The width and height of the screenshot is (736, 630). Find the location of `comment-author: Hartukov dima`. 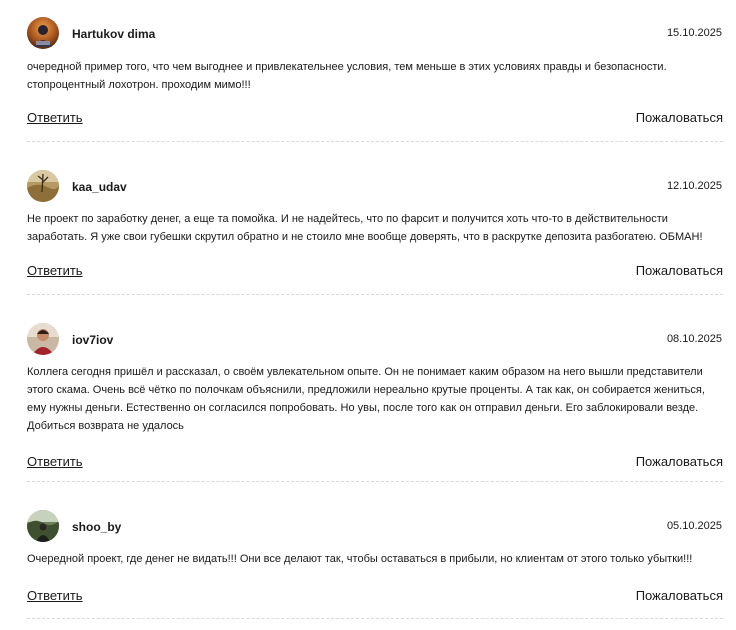

comment-author: Hartukov dima is located at coordinates (114, 34).